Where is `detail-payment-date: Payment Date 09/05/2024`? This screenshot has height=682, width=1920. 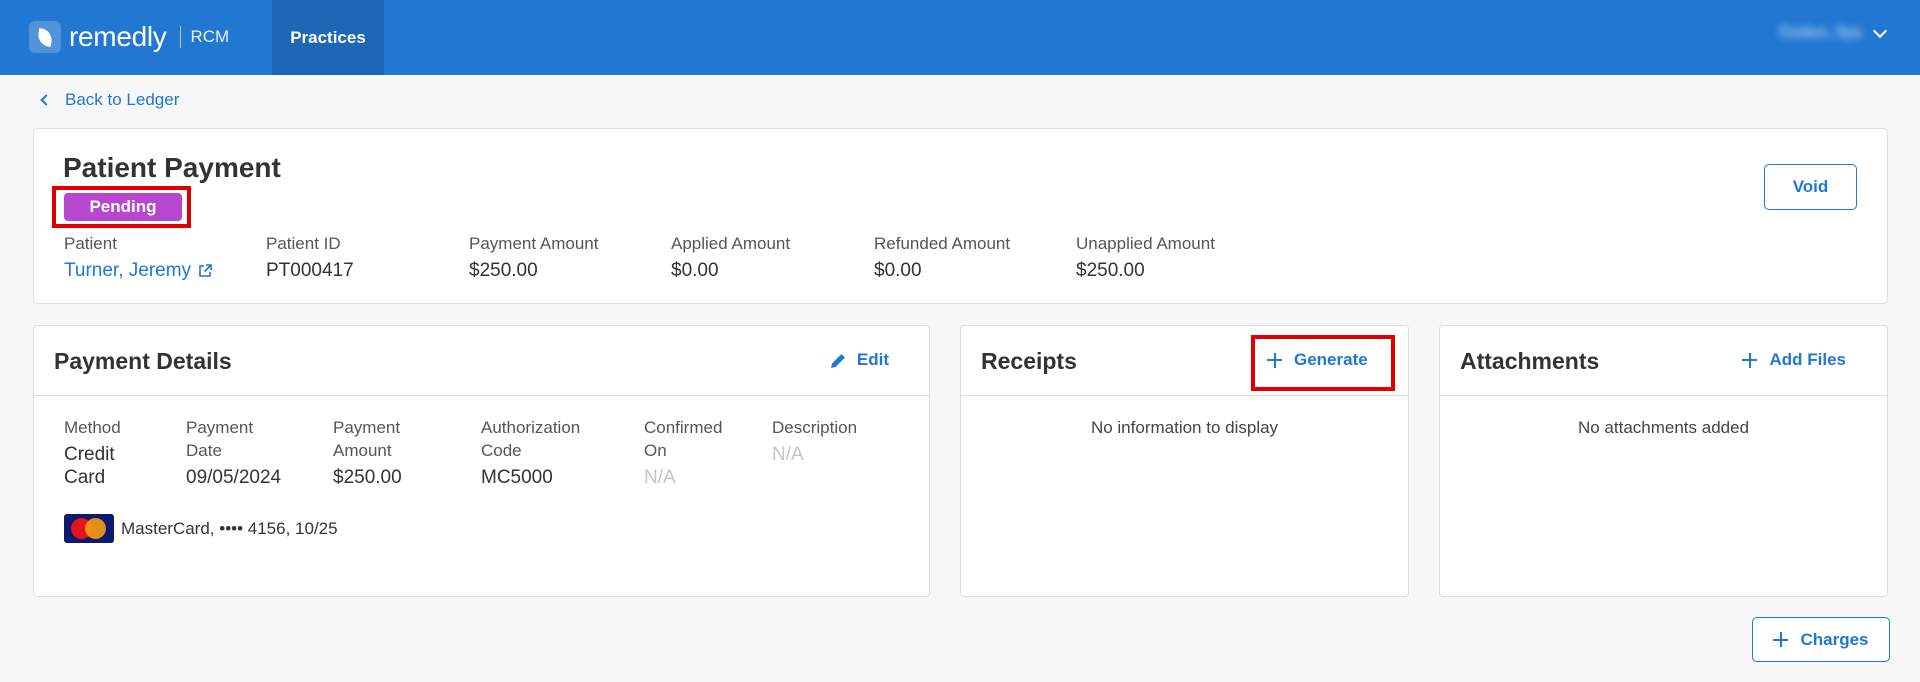
detail-payment-date: Payment Date 09/05/2024 is located at coordinates (233, 452).